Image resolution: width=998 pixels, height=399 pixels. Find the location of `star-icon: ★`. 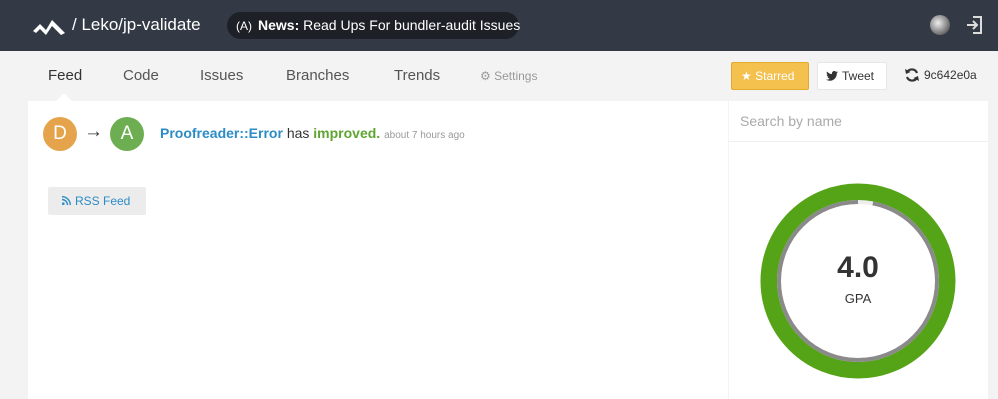

star-icon: ★ is located at coordinates (746, 76).